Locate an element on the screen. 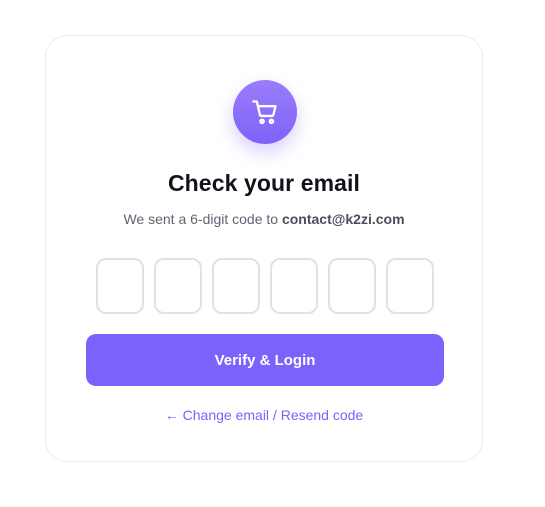 The height and width of the screenshot is (507, 545). page-title: Check your email is located at coordinates (264, 183).